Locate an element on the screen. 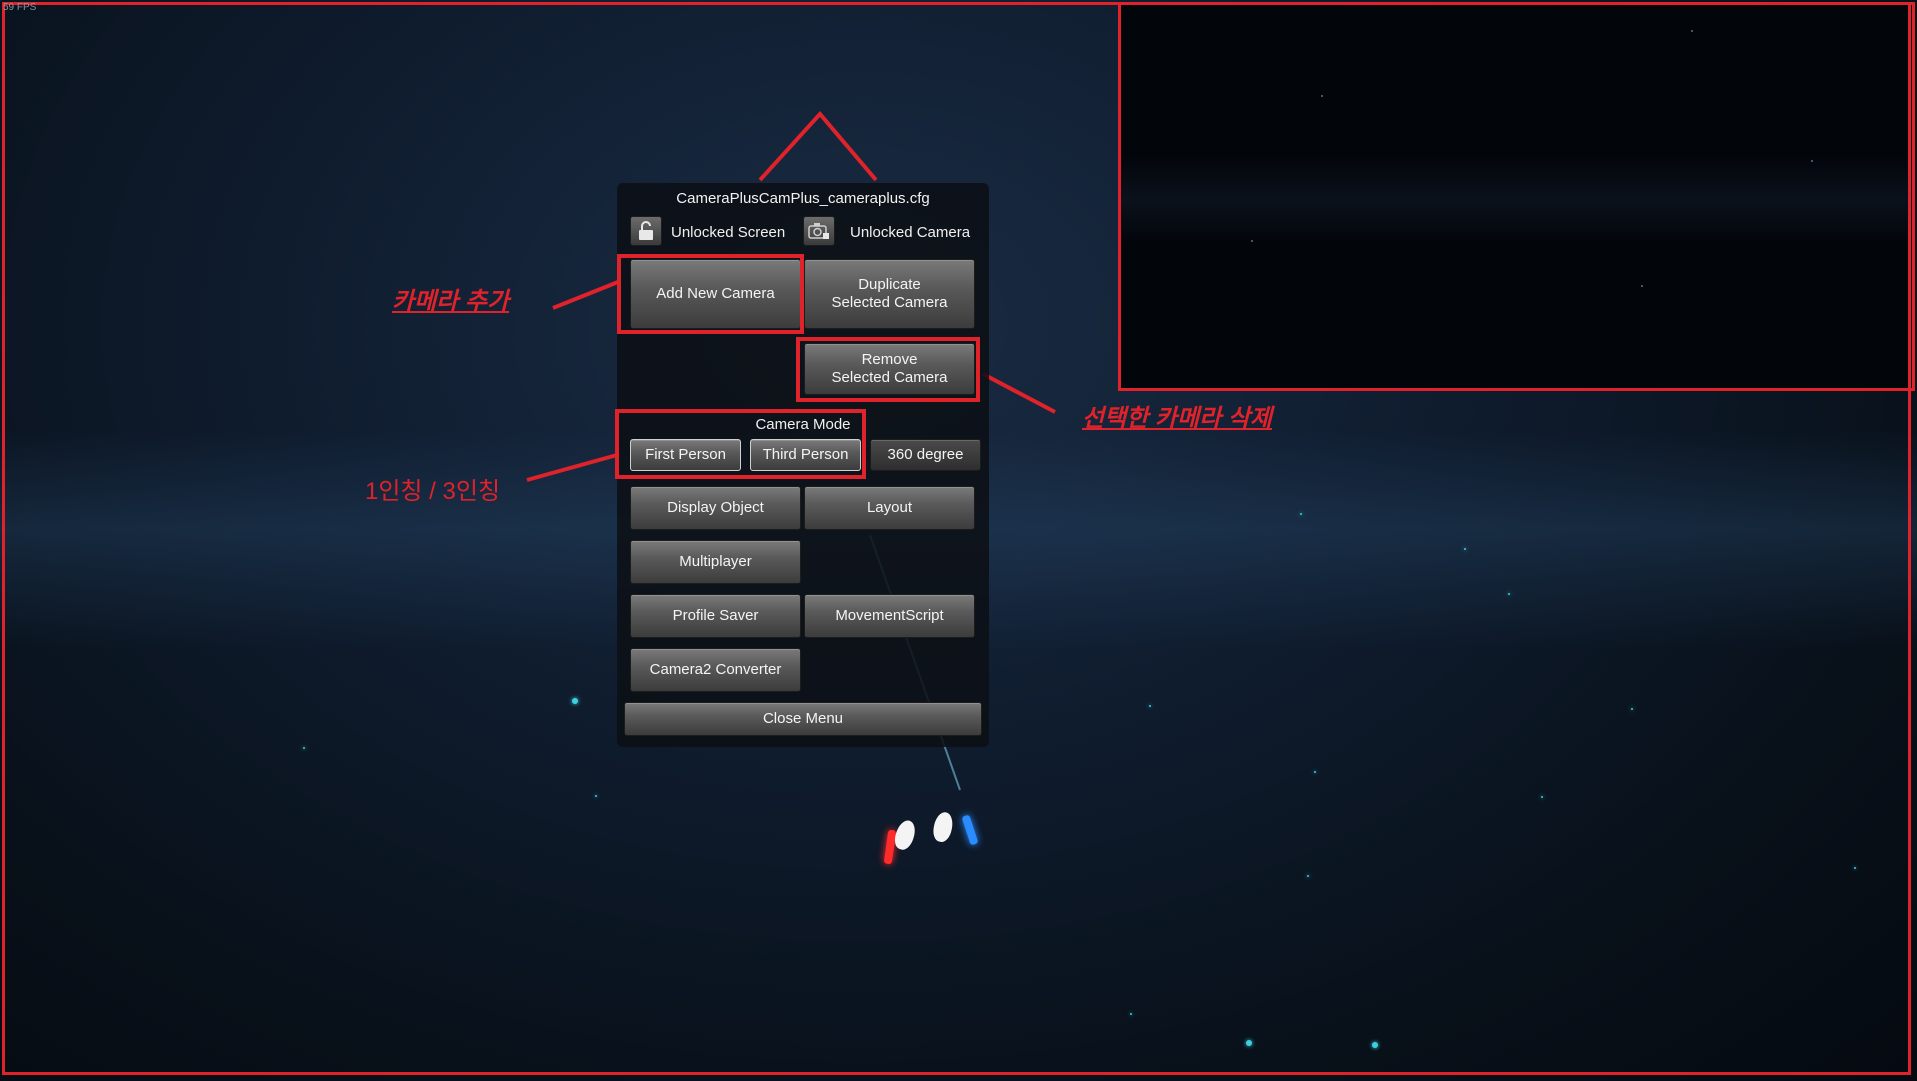 The height and width of the screenshot is (1081, 1917). unlocked-padlock-icon is located at coordinates (646, 230).